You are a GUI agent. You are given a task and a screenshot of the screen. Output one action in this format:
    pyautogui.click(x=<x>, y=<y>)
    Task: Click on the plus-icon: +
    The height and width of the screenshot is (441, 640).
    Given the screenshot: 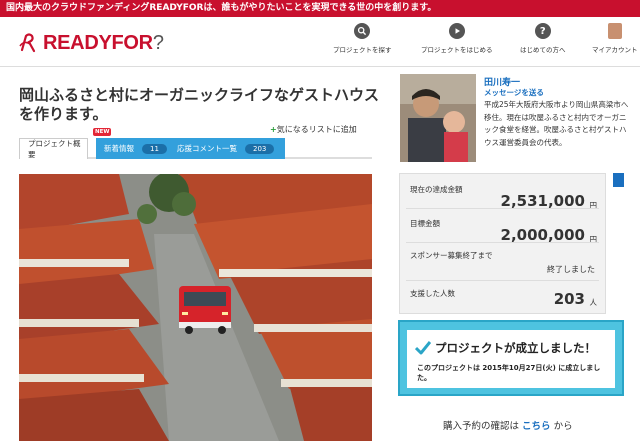 What is the action you would take?
    pyautogui.click(x=273, y=129)
    